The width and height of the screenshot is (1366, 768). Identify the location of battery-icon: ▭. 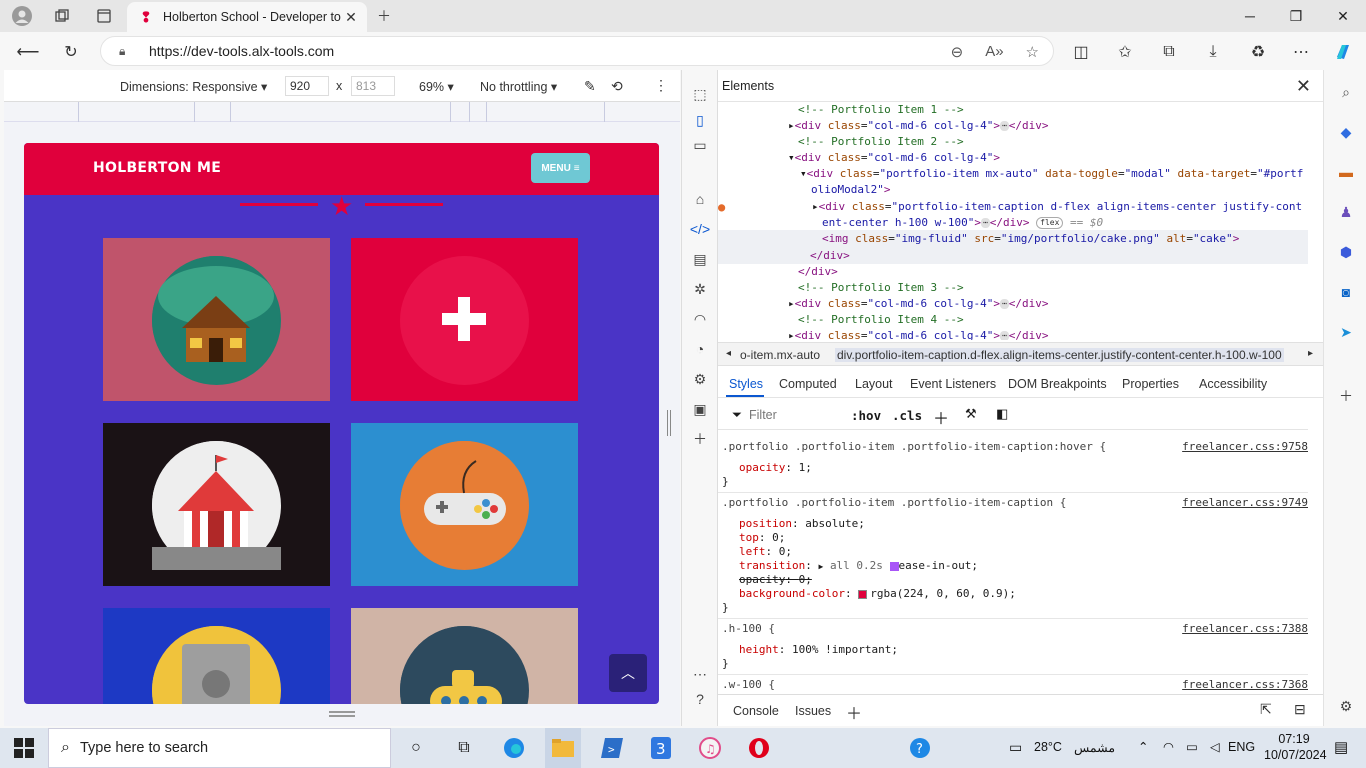
(1192, 746).